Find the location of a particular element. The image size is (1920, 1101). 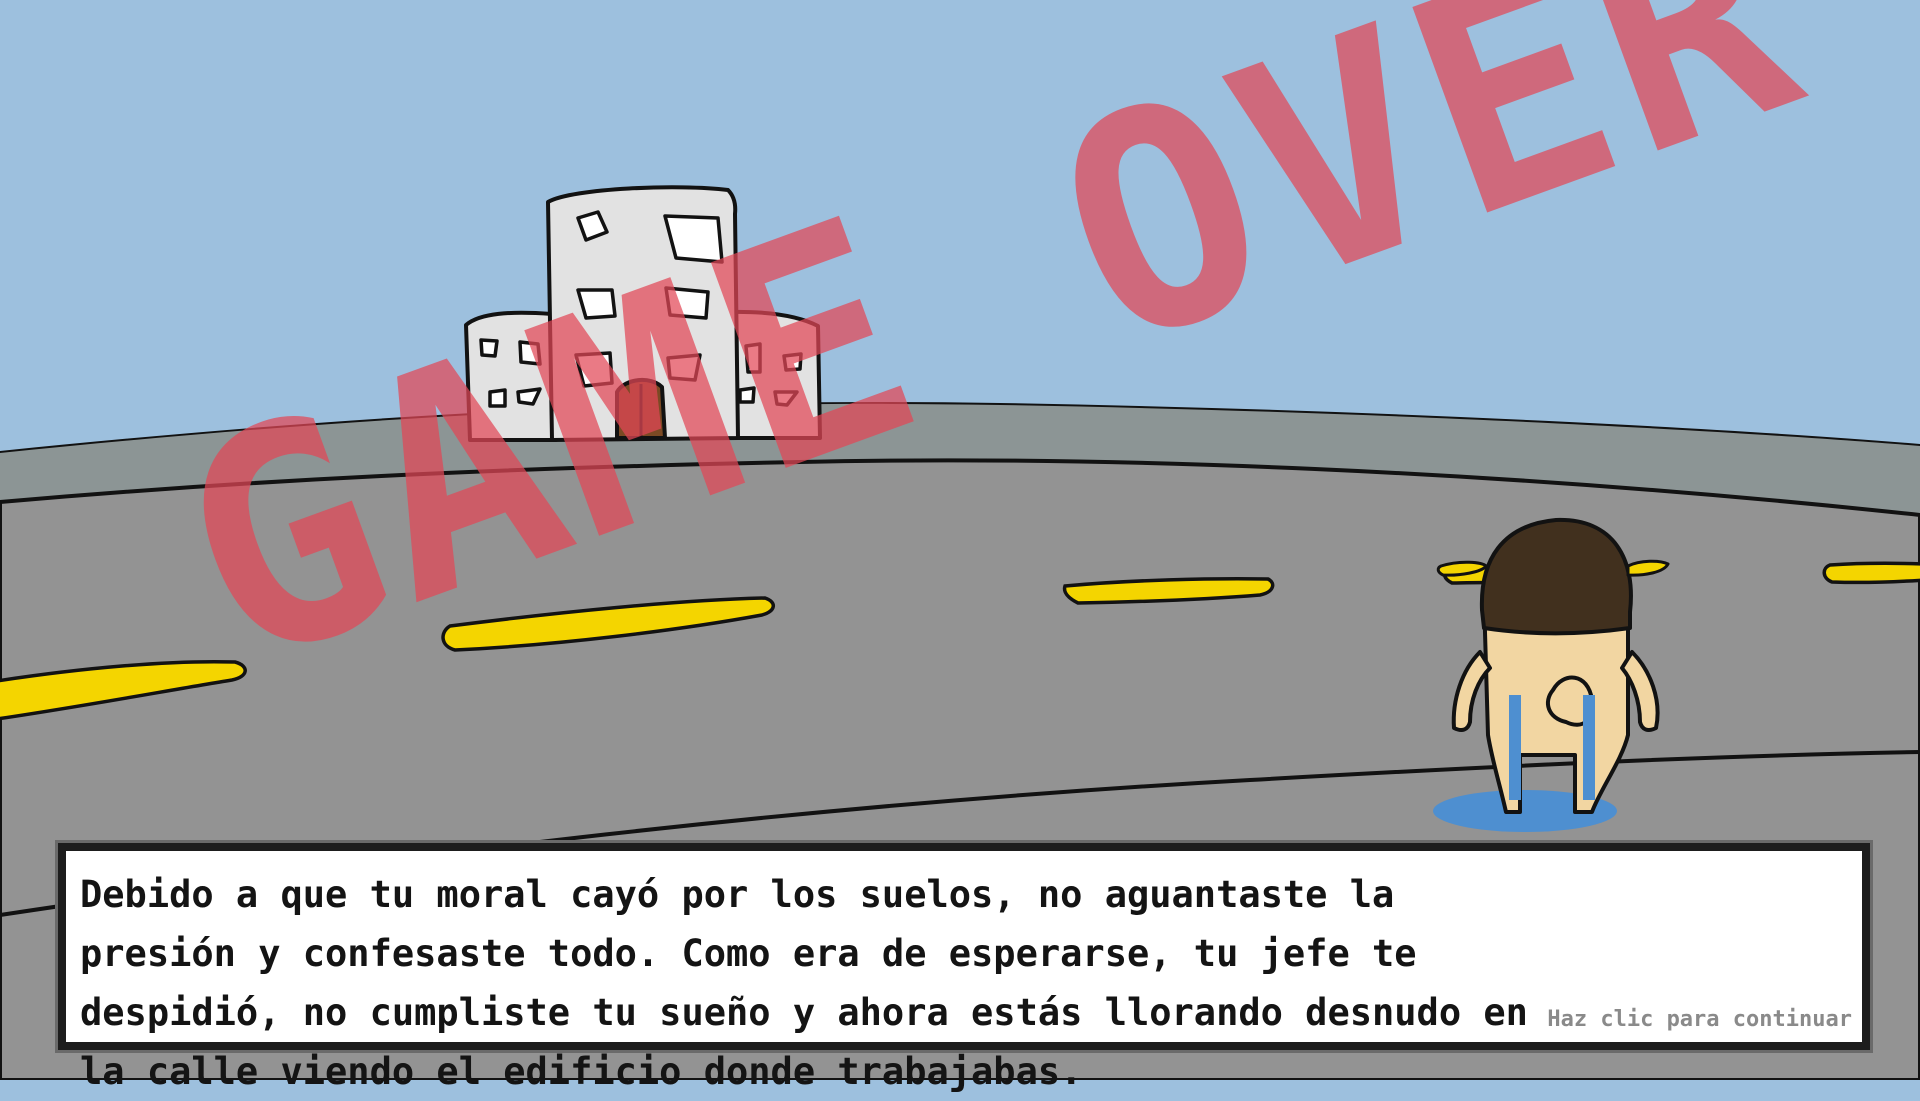

continue-hint: Haz clic para continuar is located at coordinates (1699, 1019).